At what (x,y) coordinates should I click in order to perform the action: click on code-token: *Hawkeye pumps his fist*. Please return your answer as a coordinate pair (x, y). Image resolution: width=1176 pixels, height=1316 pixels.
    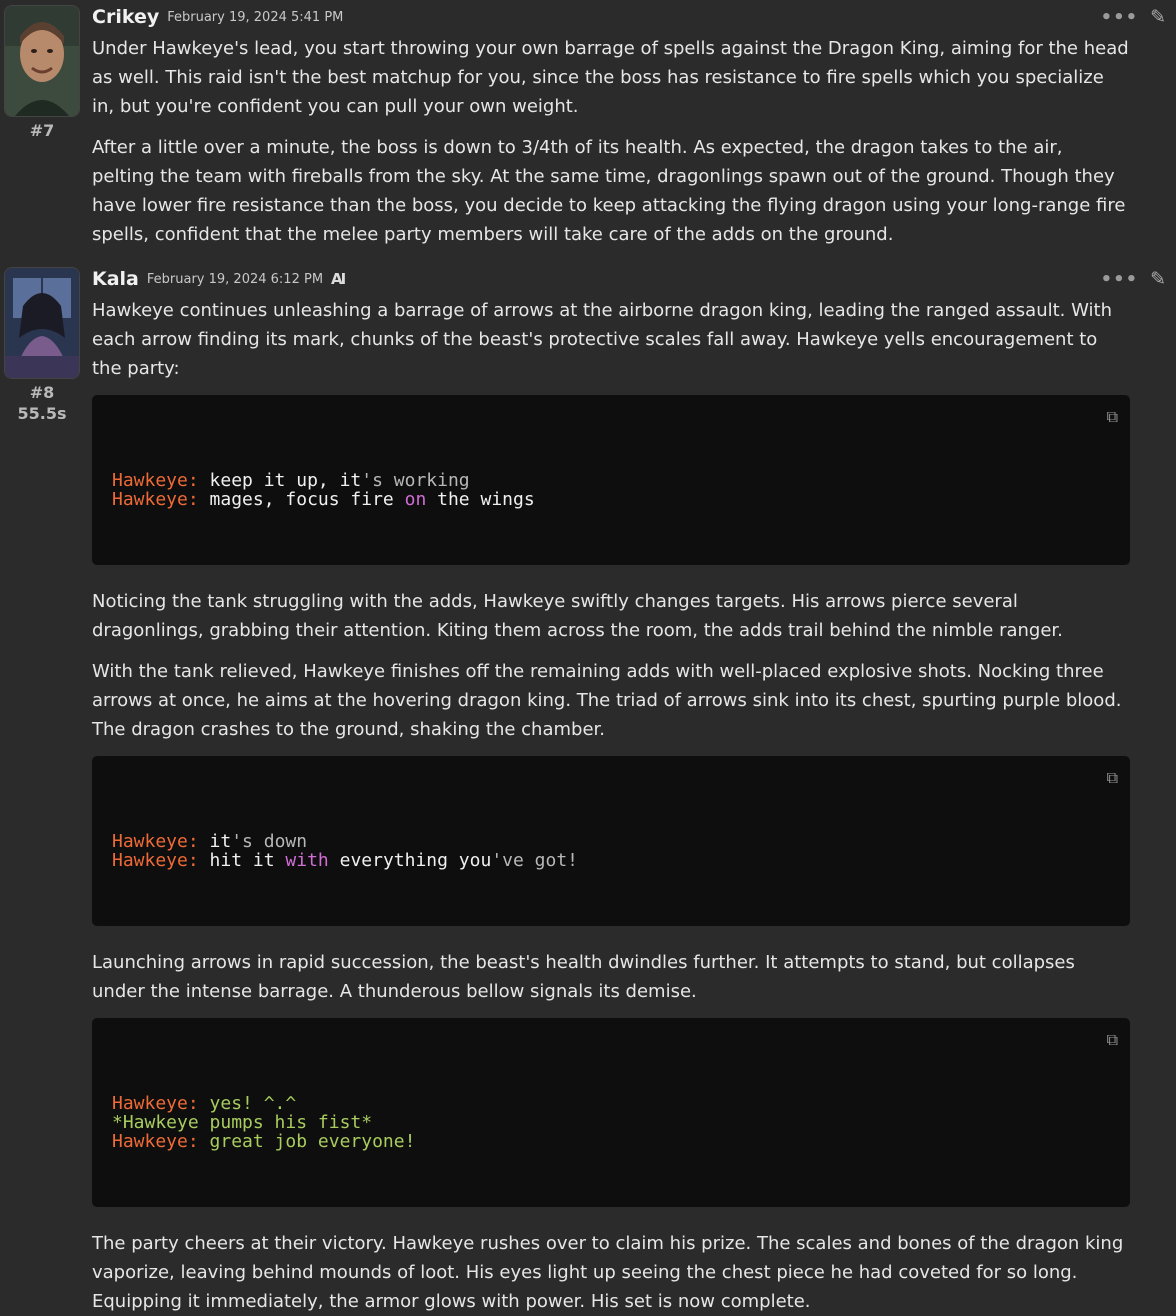
    Looking at the image, I should click on (242, 1122).